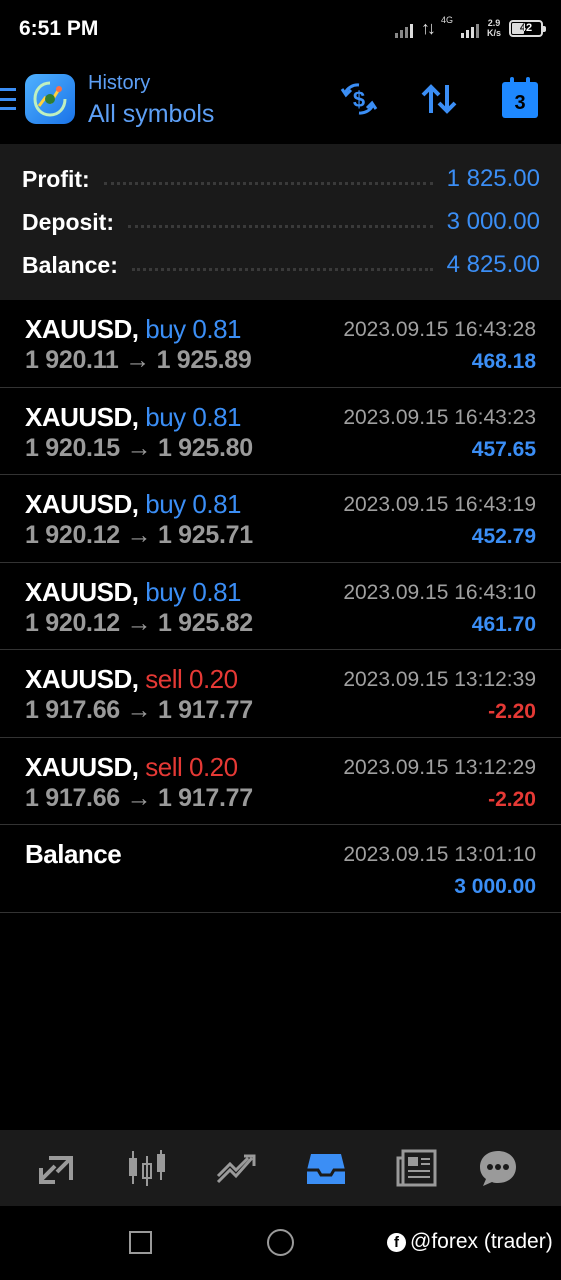  I want to click on deal-time: 2023.09.15 16:43:10, so click(439, 592).